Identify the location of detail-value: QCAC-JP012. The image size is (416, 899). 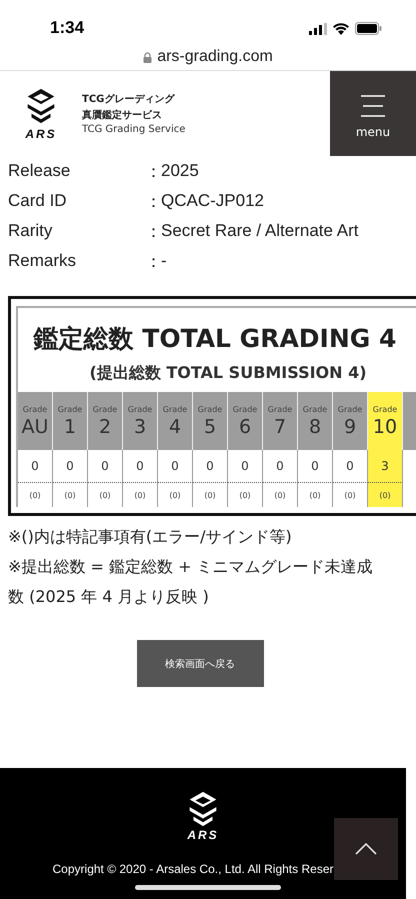
(213, 201).